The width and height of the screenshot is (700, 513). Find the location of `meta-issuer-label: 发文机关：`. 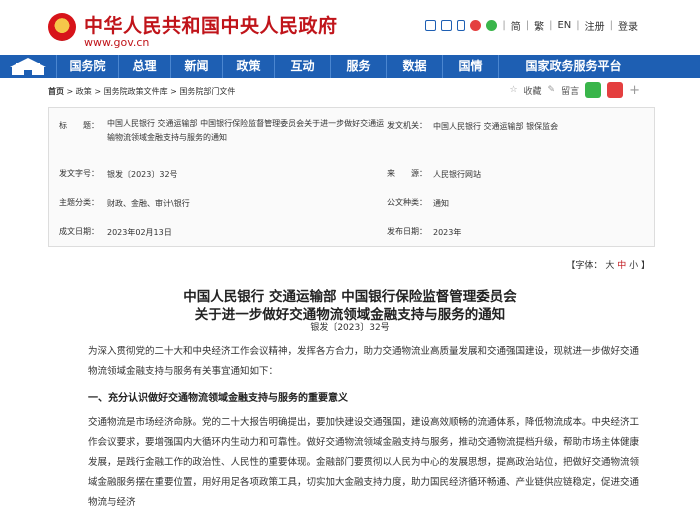

meta-issuer-label: 发文机关： is located at coordinates (407, 125).